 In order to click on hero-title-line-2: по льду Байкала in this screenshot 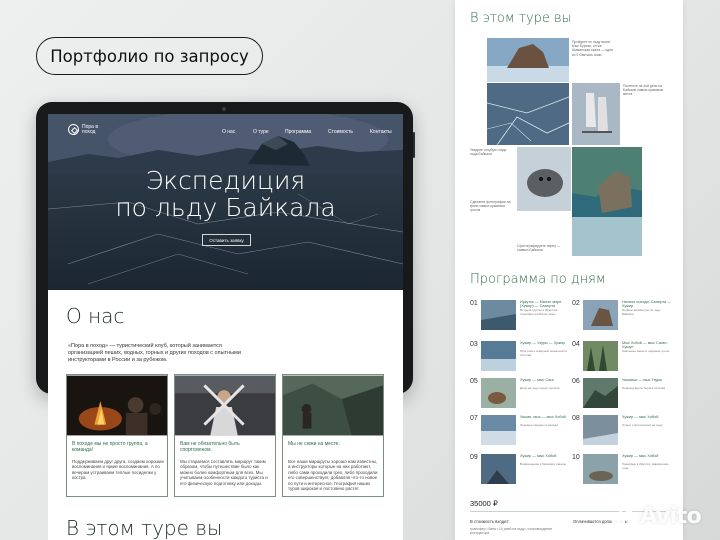, I will do `click(225, 207)`.